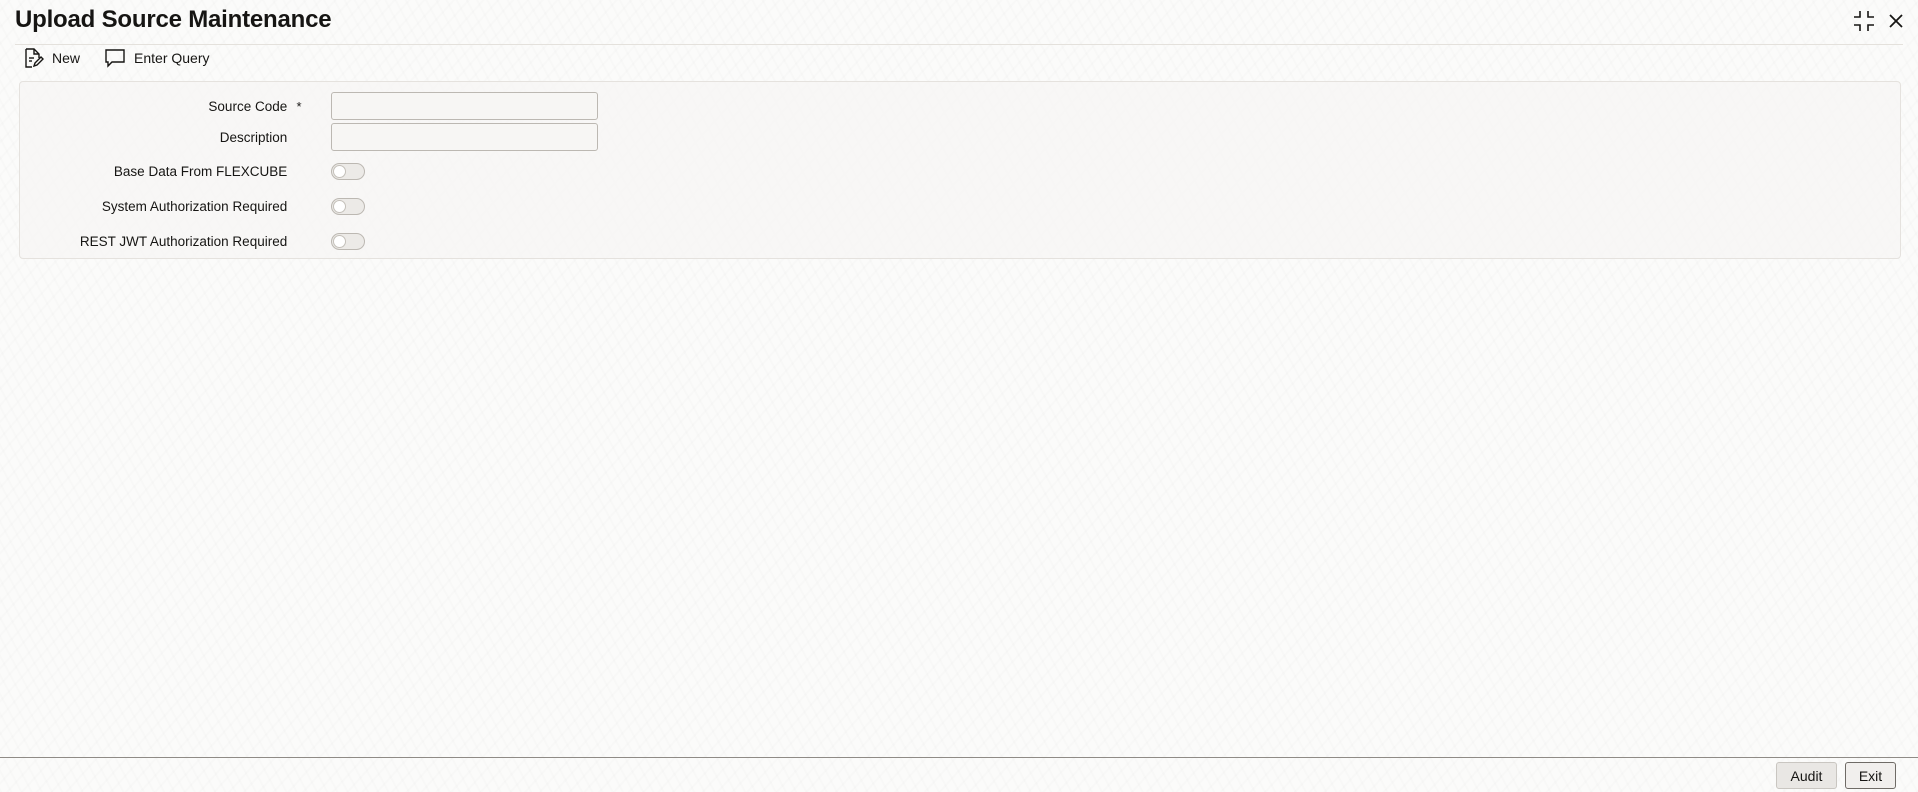 The height and width of the screenshot is (792, 1918). I want to click on new-button: New, so click(51, 58).